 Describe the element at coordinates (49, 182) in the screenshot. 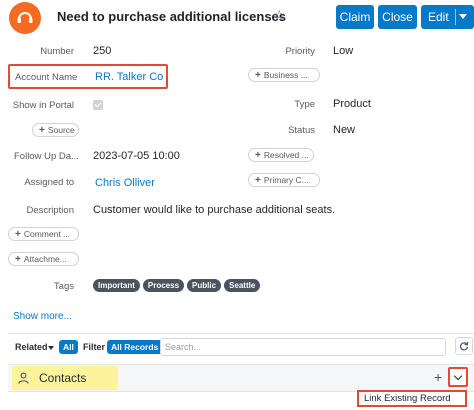

I see `assigned-to-label: Assigned to` at that location.